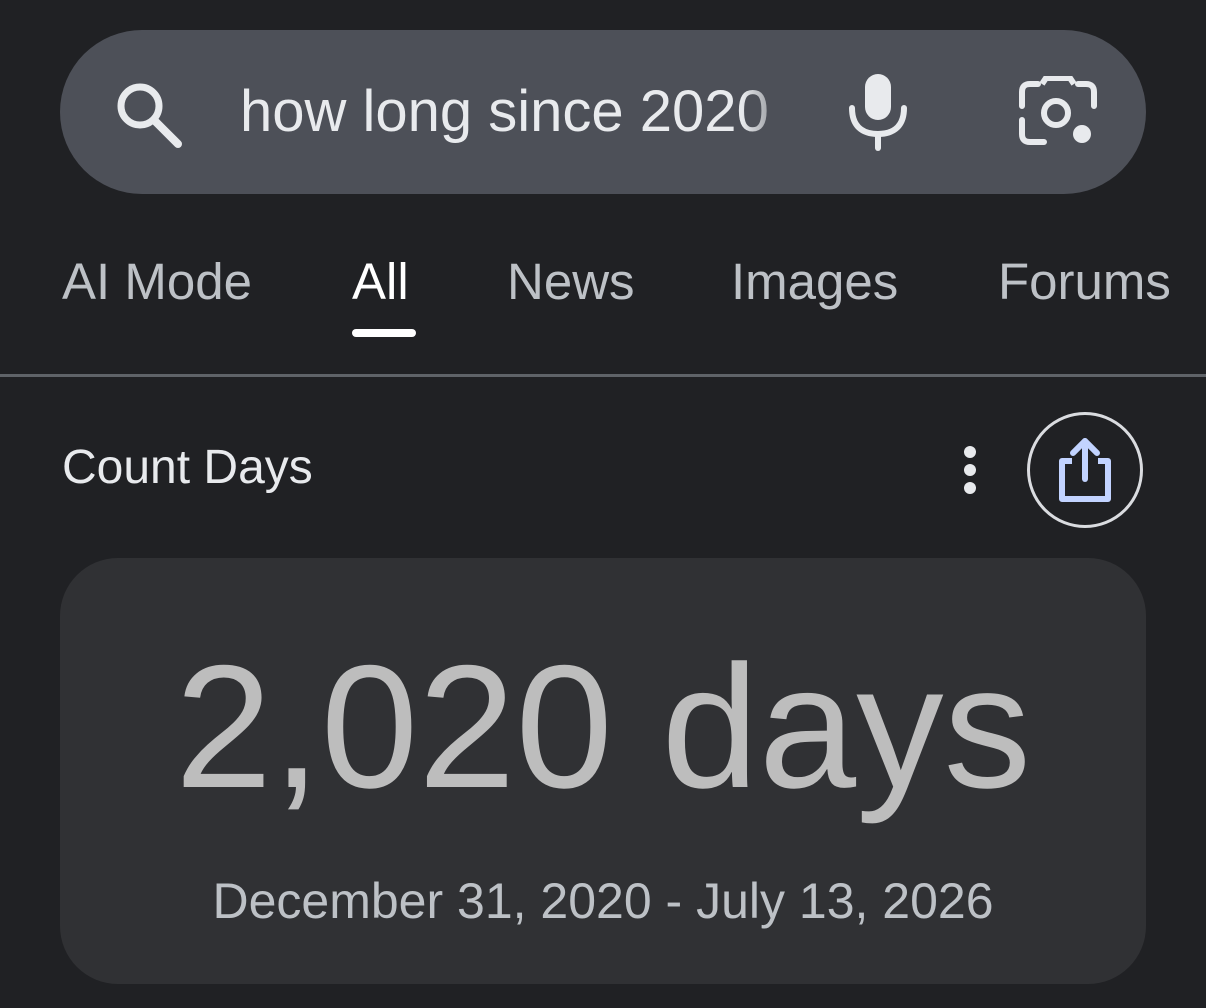 This screenshot has height=1008, width=1206. Describe the element at coordinates (571, 282) in the screenshot. I see `tab-news: News` at that location.